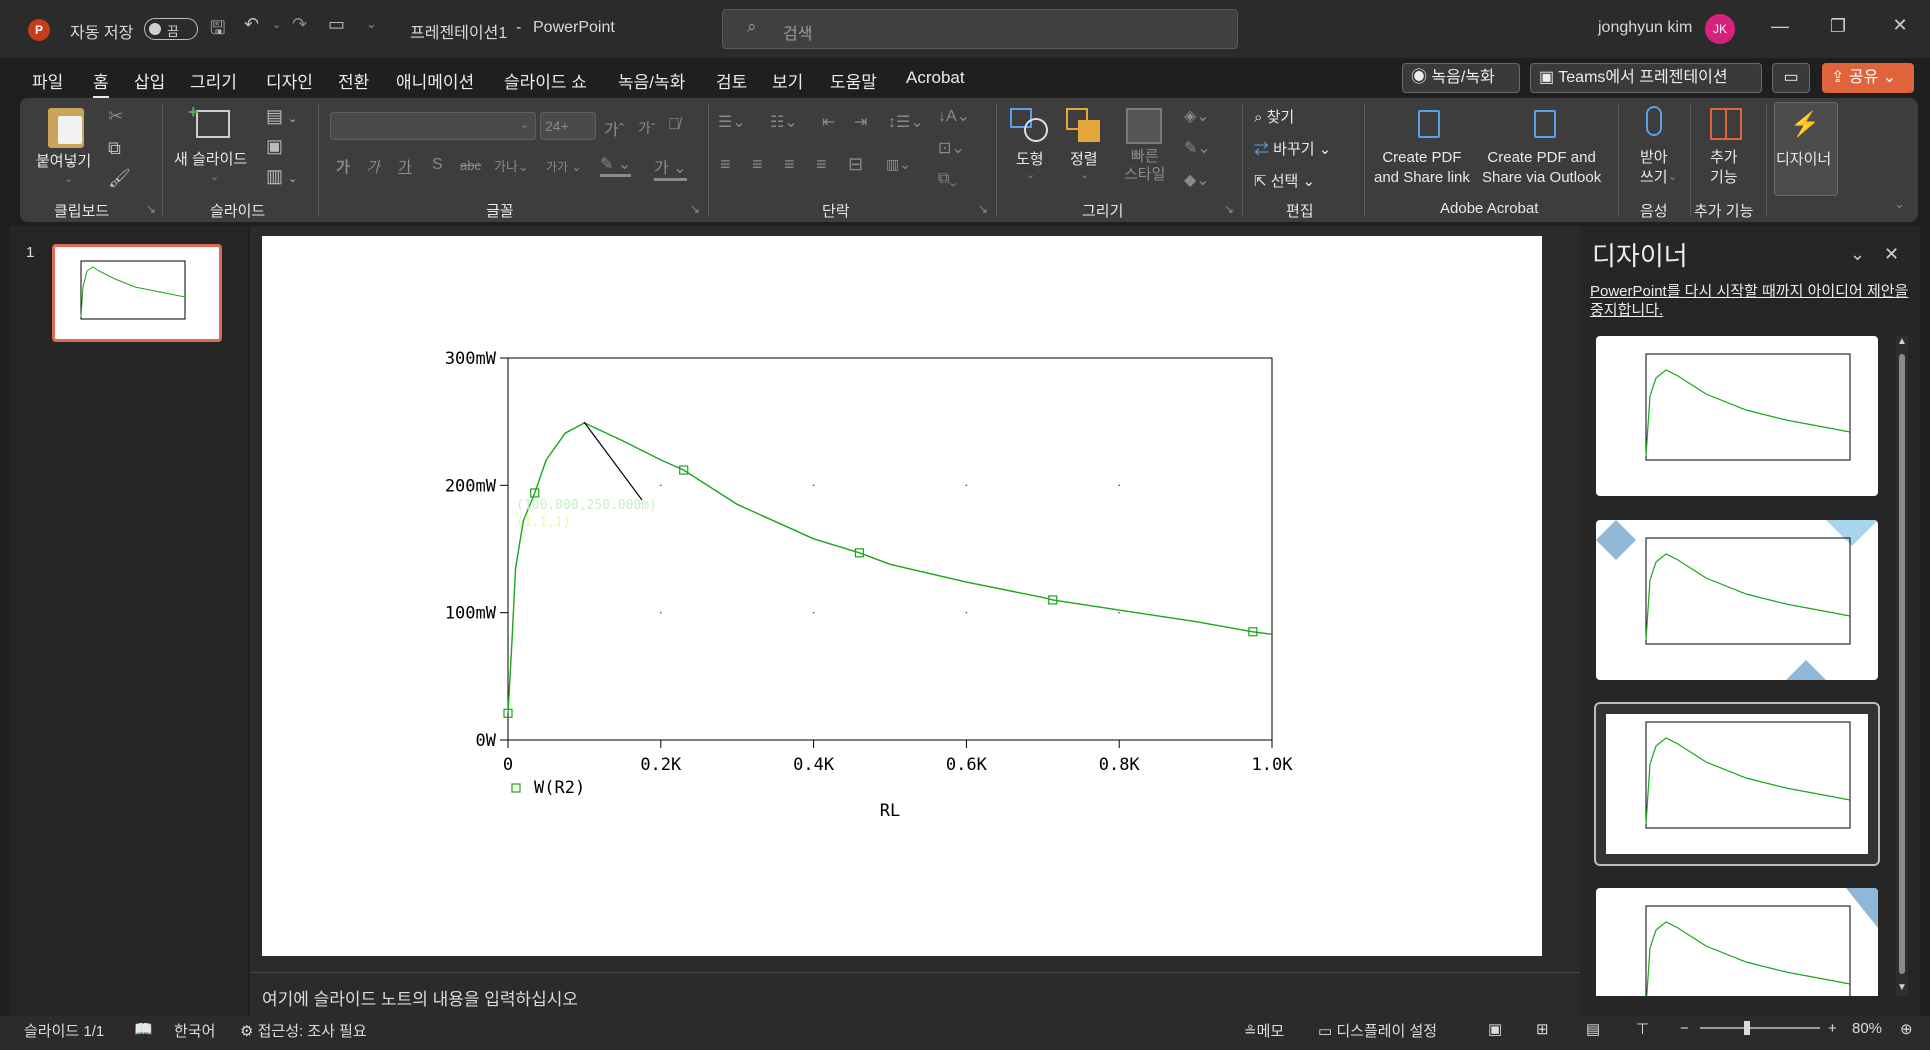 The image size is (1930, 1050). Describe the element at coordinates (1593, 1029) in the screenshot. I see `reading-view-icon: ▤` at that location.